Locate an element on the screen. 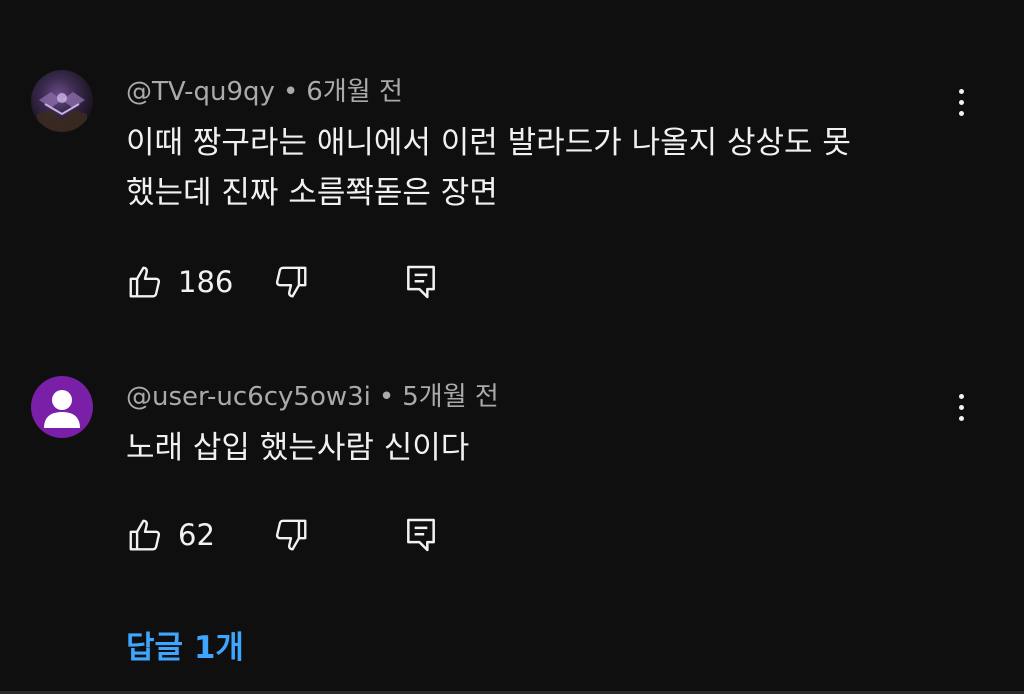 The width and height of the screenshot is (1024, 694). comment-text-line: 이때 짱구라는 애니에서 이런 발라드가 나올지 상상도 못 is located at coordinates (488, 143).